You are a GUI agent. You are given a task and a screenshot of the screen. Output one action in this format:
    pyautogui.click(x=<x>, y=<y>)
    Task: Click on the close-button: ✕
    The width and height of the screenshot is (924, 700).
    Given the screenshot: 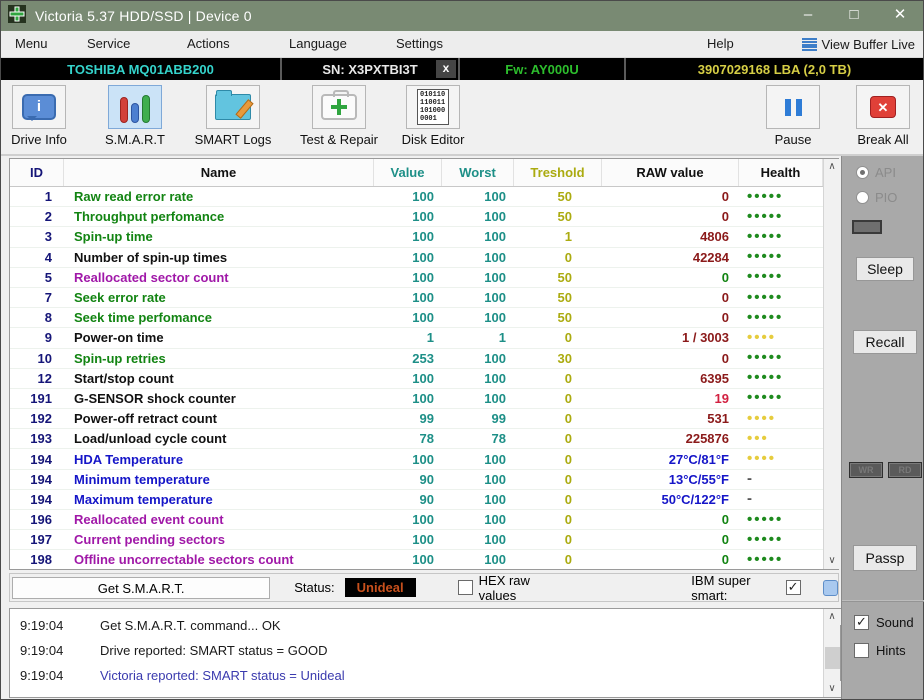 What is the action you would take?
    pyautogui.click(x=900, y=16)
    